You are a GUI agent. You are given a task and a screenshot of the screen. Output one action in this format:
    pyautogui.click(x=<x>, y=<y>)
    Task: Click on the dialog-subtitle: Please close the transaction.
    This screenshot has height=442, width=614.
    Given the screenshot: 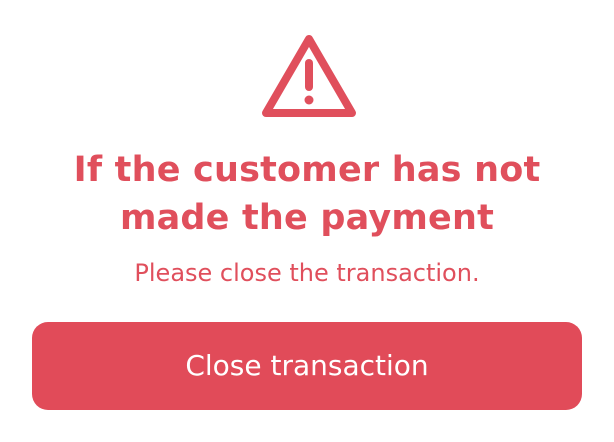 What is the action you would take?
    pyautogui.click(x=307, y=273)
    